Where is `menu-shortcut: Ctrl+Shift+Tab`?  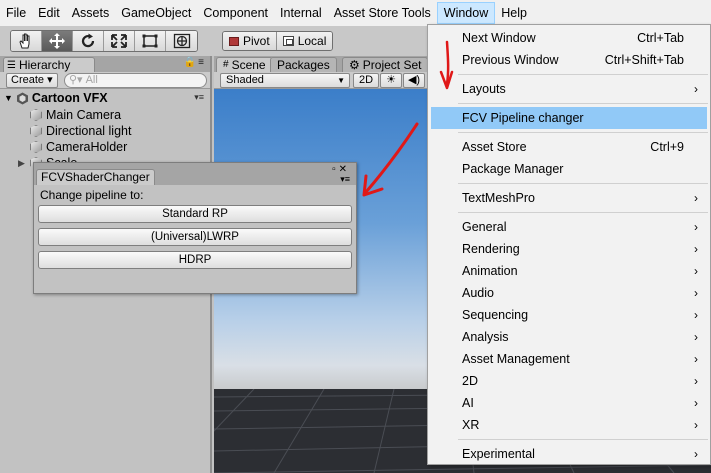 menu-shortcut: Ctrl+Shift+Tab is located at coordinates (644, 60).